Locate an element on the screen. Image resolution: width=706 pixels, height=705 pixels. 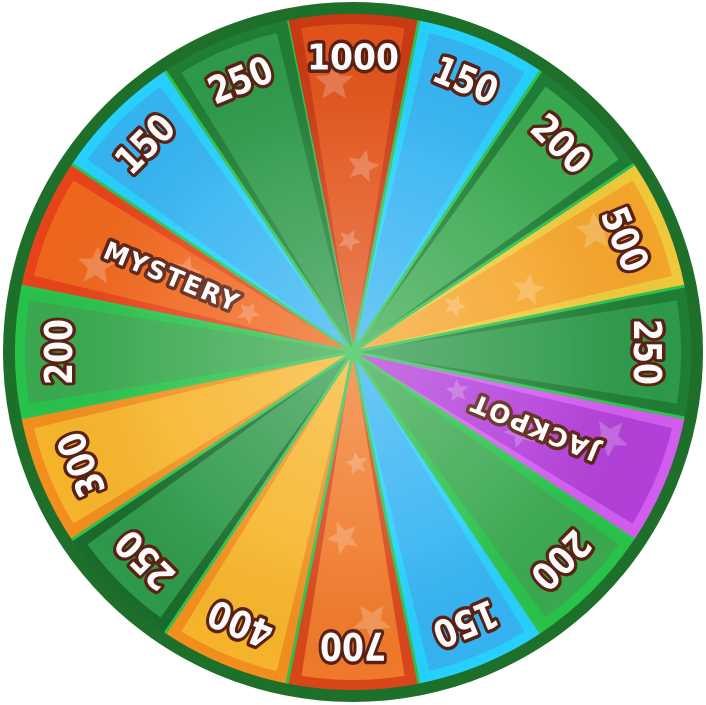
segment-label-group: 200 is located at coordinates (59, 352).